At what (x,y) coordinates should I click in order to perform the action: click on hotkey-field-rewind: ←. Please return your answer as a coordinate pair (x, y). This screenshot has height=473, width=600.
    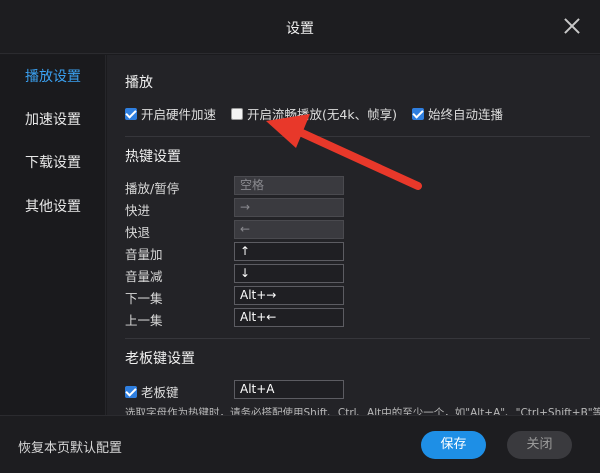
    Looking at the image, I should click on (289, 229).